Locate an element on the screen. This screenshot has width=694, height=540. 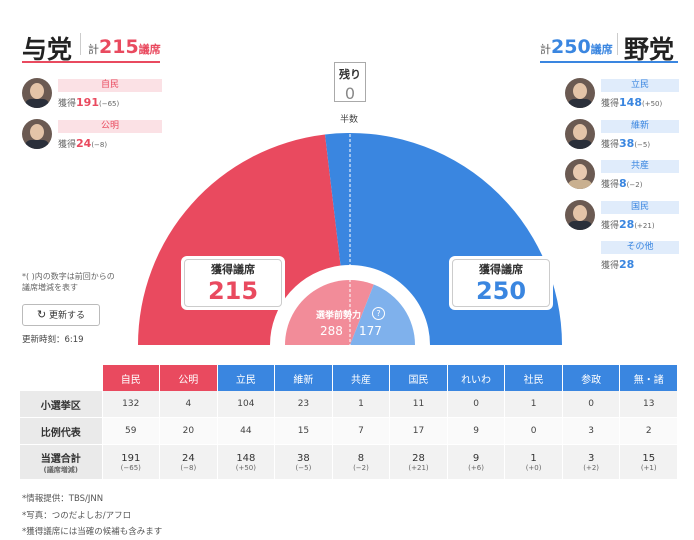
total-diff: (−65) is located at coordinates (130, 467).